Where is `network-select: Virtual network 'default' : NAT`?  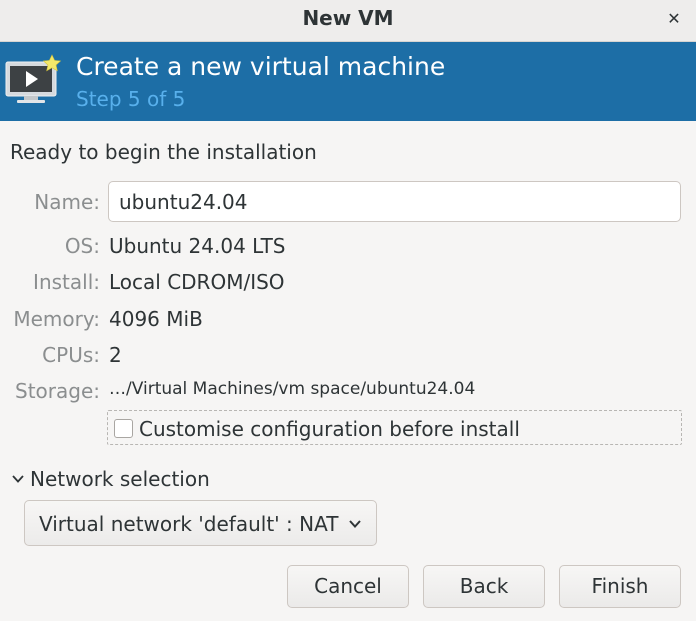 network-select: Virtual network 'default' : NAT is located at coordinates (200, 523).